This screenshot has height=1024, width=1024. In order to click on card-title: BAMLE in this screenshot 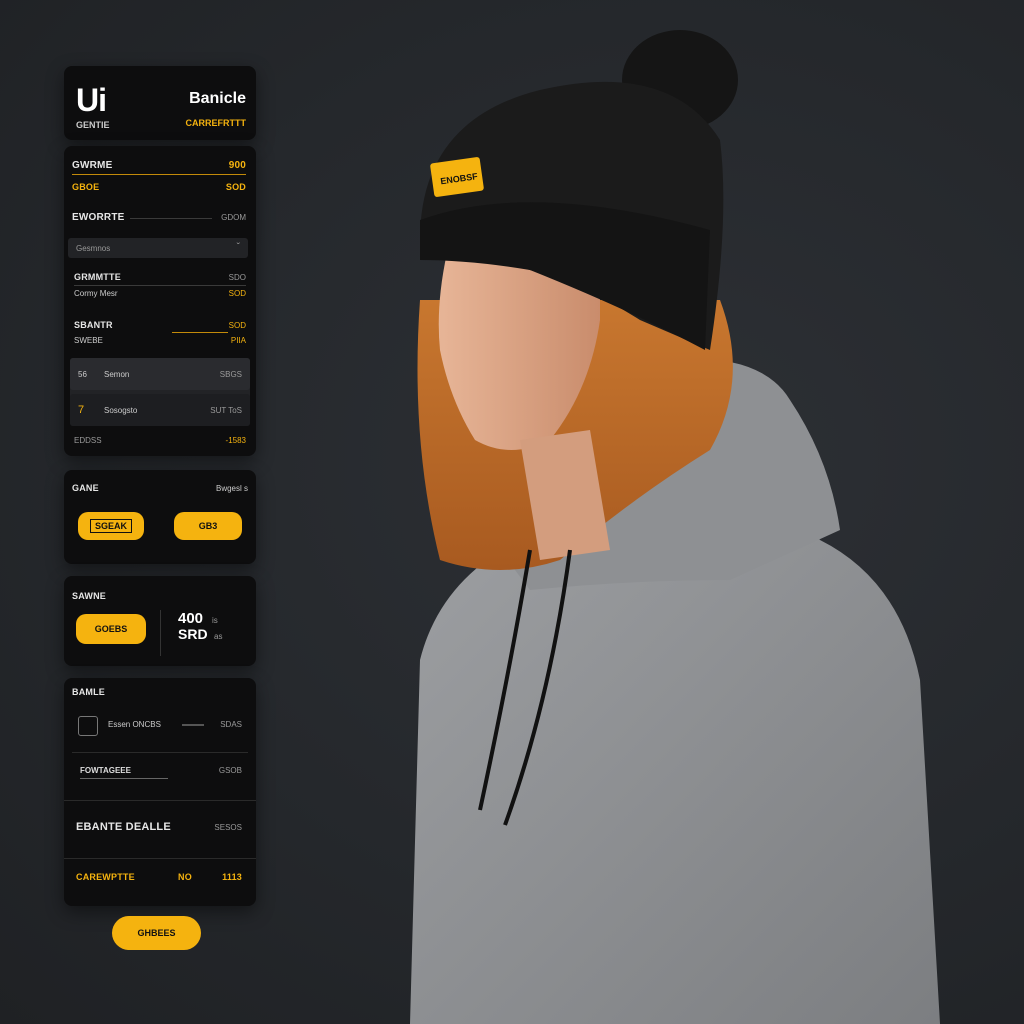, I will do `click(88, 692)`.